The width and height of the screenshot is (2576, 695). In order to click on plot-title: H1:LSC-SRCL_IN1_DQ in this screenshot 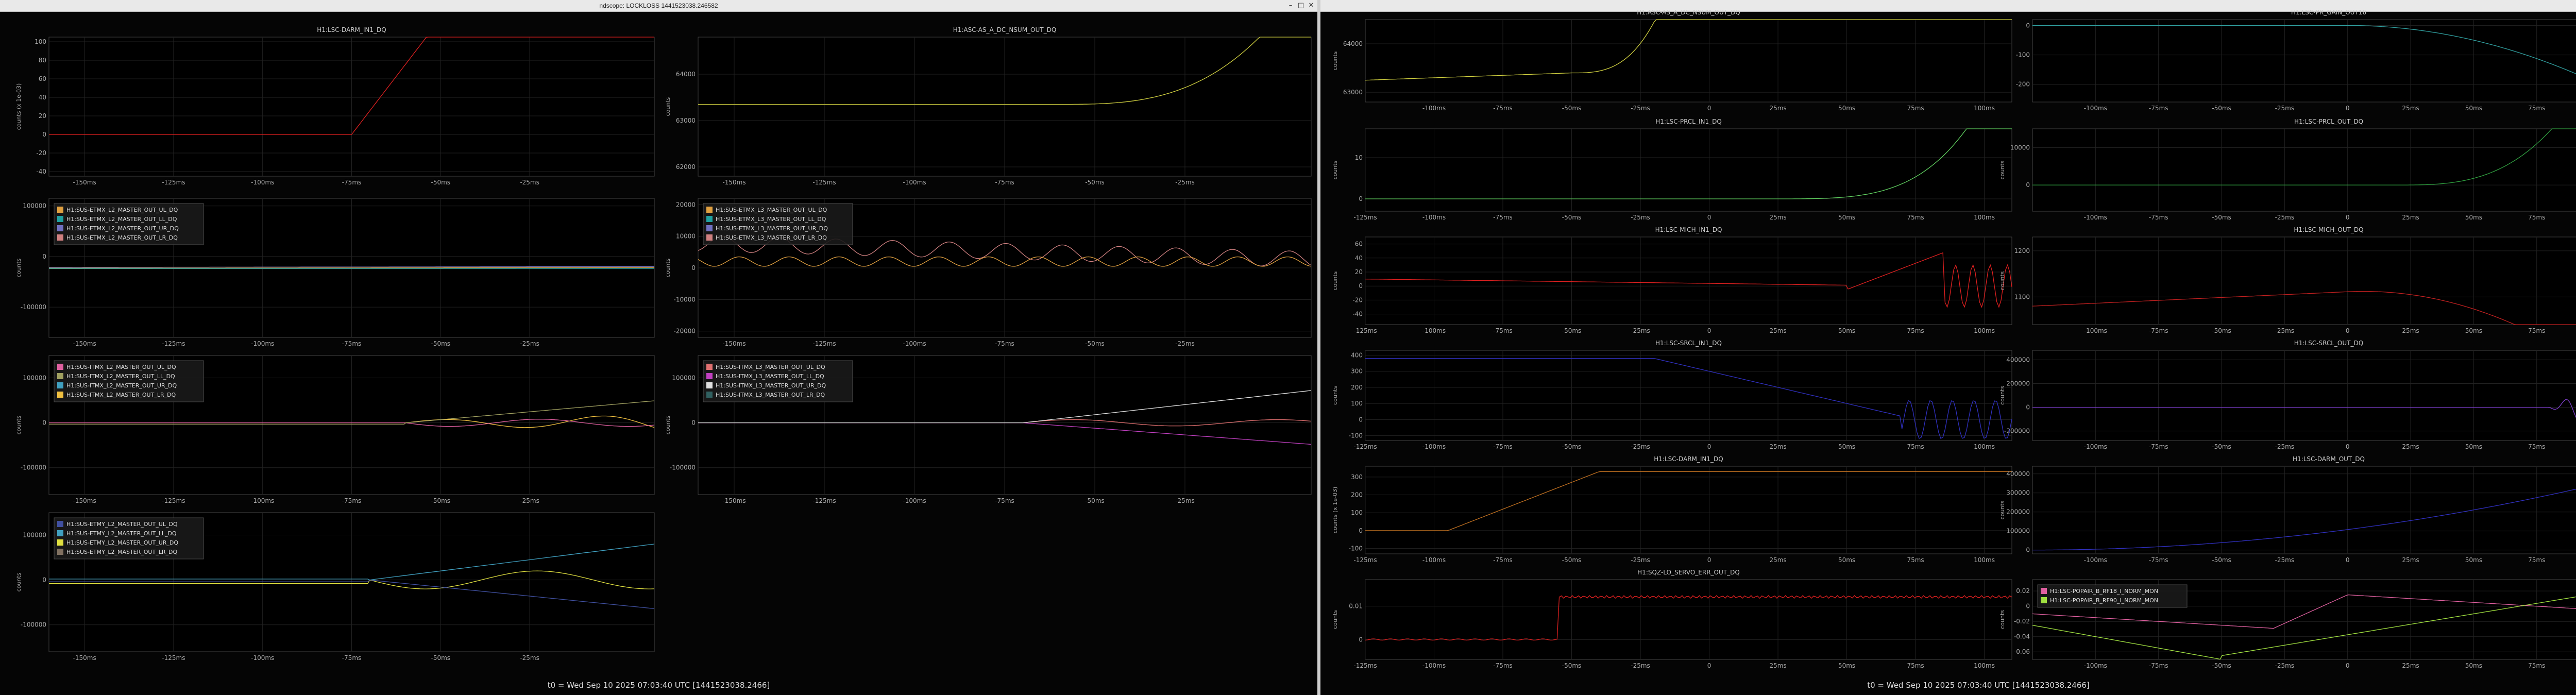, I will do `click(1688, 343)`.